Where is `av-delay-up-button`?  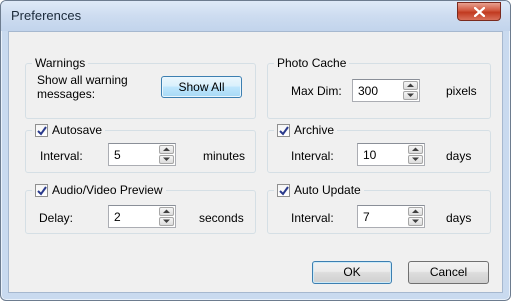 av-delay-up-button is located at coordinates (166, 211).